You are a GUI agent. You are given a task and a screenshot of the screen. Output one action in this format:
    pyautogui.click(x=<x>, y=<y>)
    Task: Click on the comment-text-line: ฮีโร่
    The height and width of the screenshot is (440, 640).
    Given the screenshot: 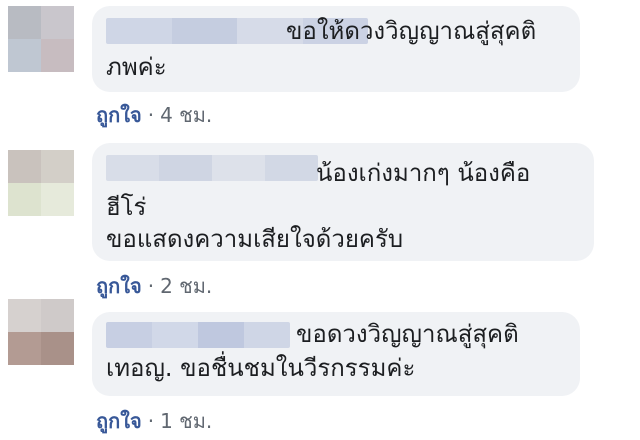 What is the action you would take?
    pyautogui.click(x=126, y=207)
    